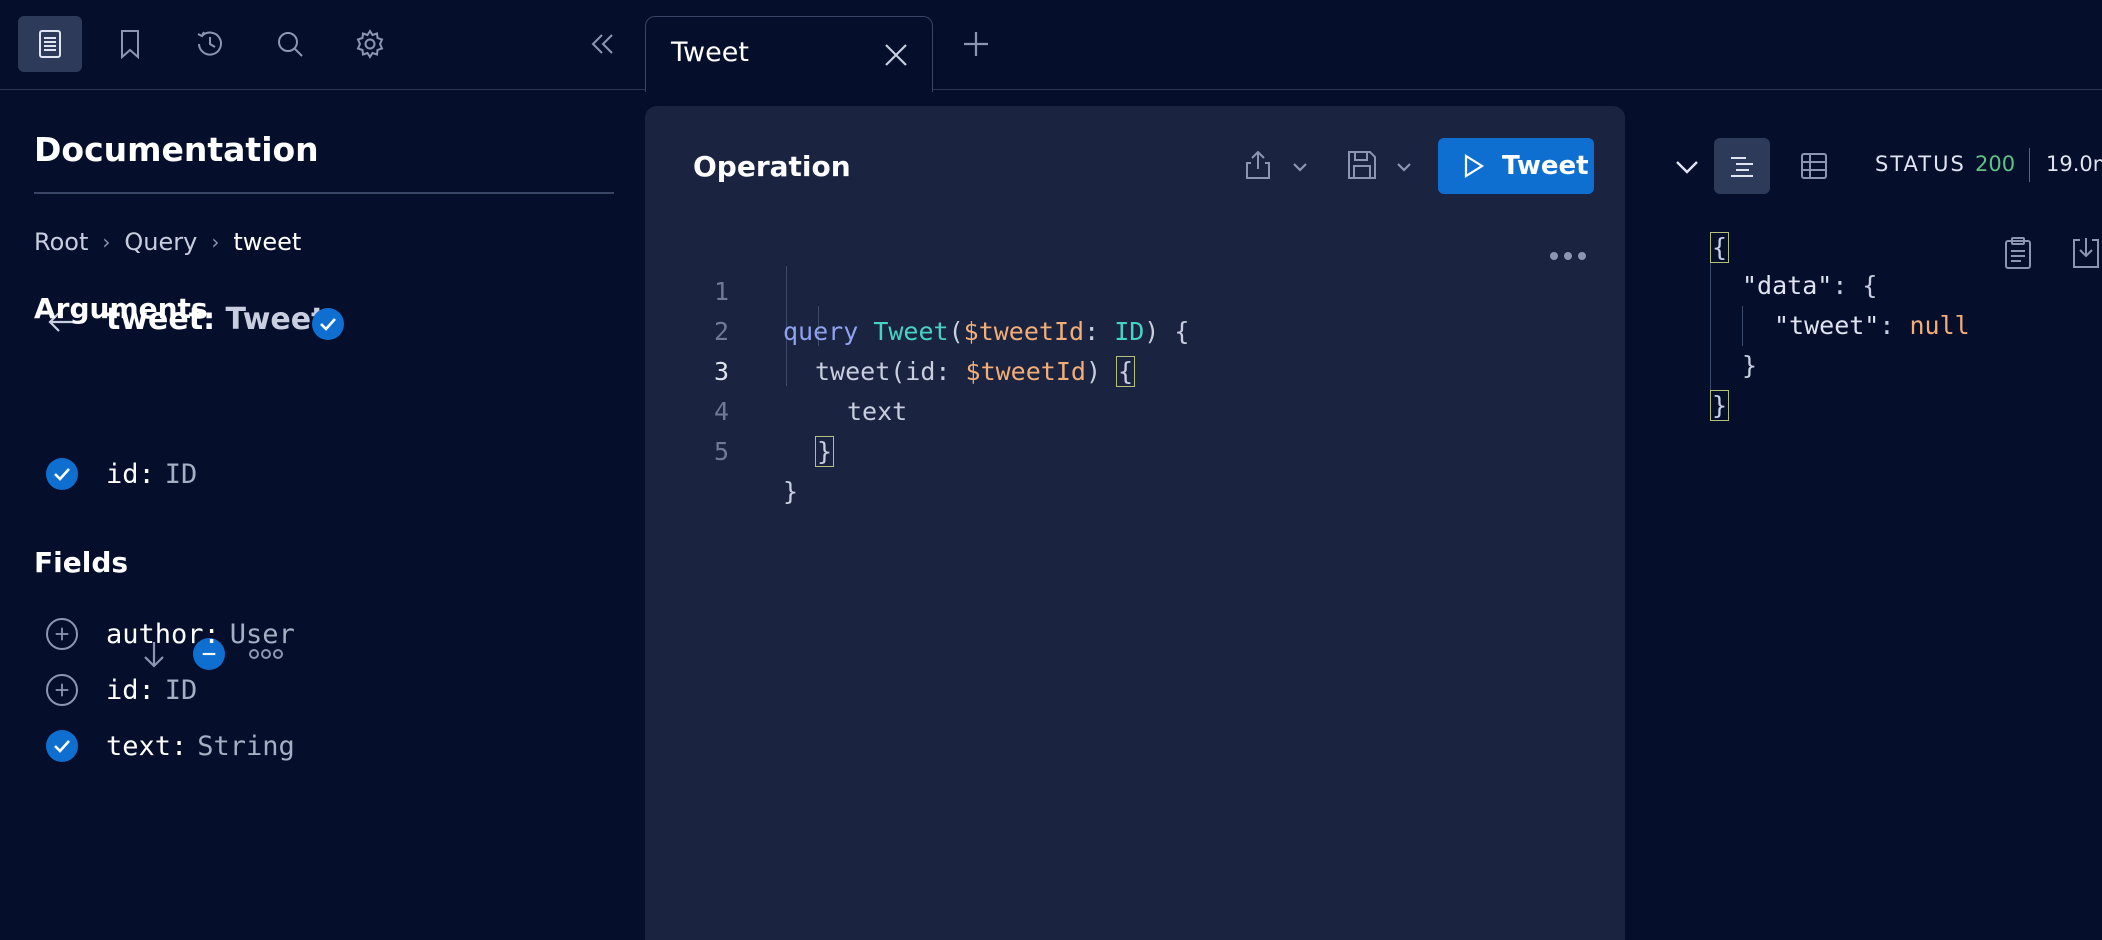 Image resolution: width=2102 pixels, height=940 pixels. What do you see at coordinates (81, 562) in the screenshot?
I see `fields-heading: Fields` at bounding box center [81, 562].